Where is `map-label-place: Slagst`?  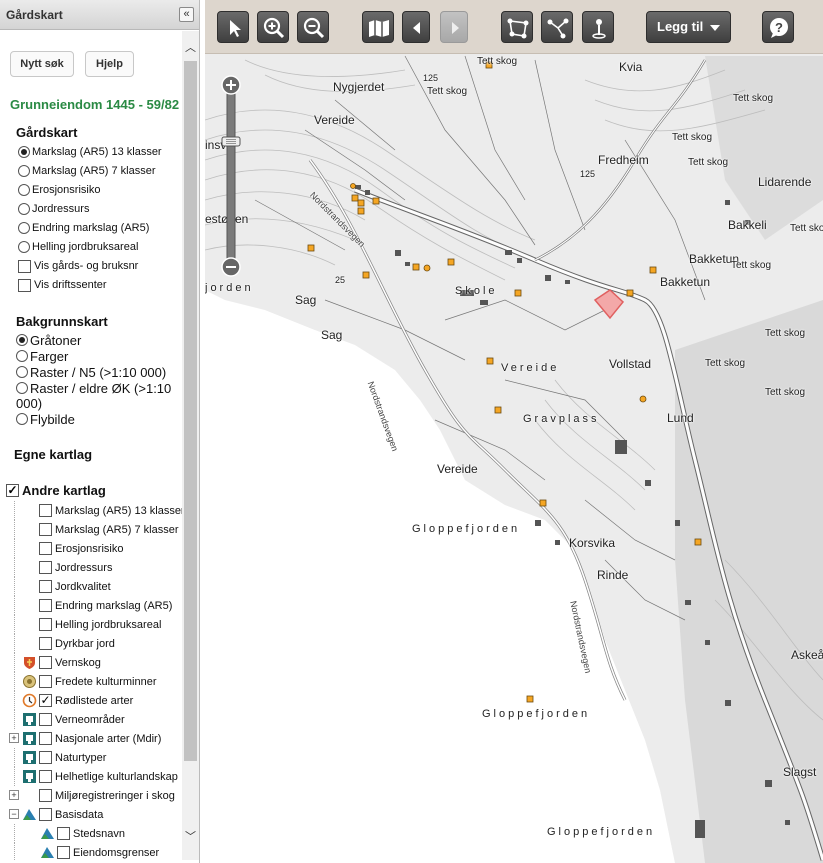 map-label-place: Slagst is located at coordinates (800, 772).